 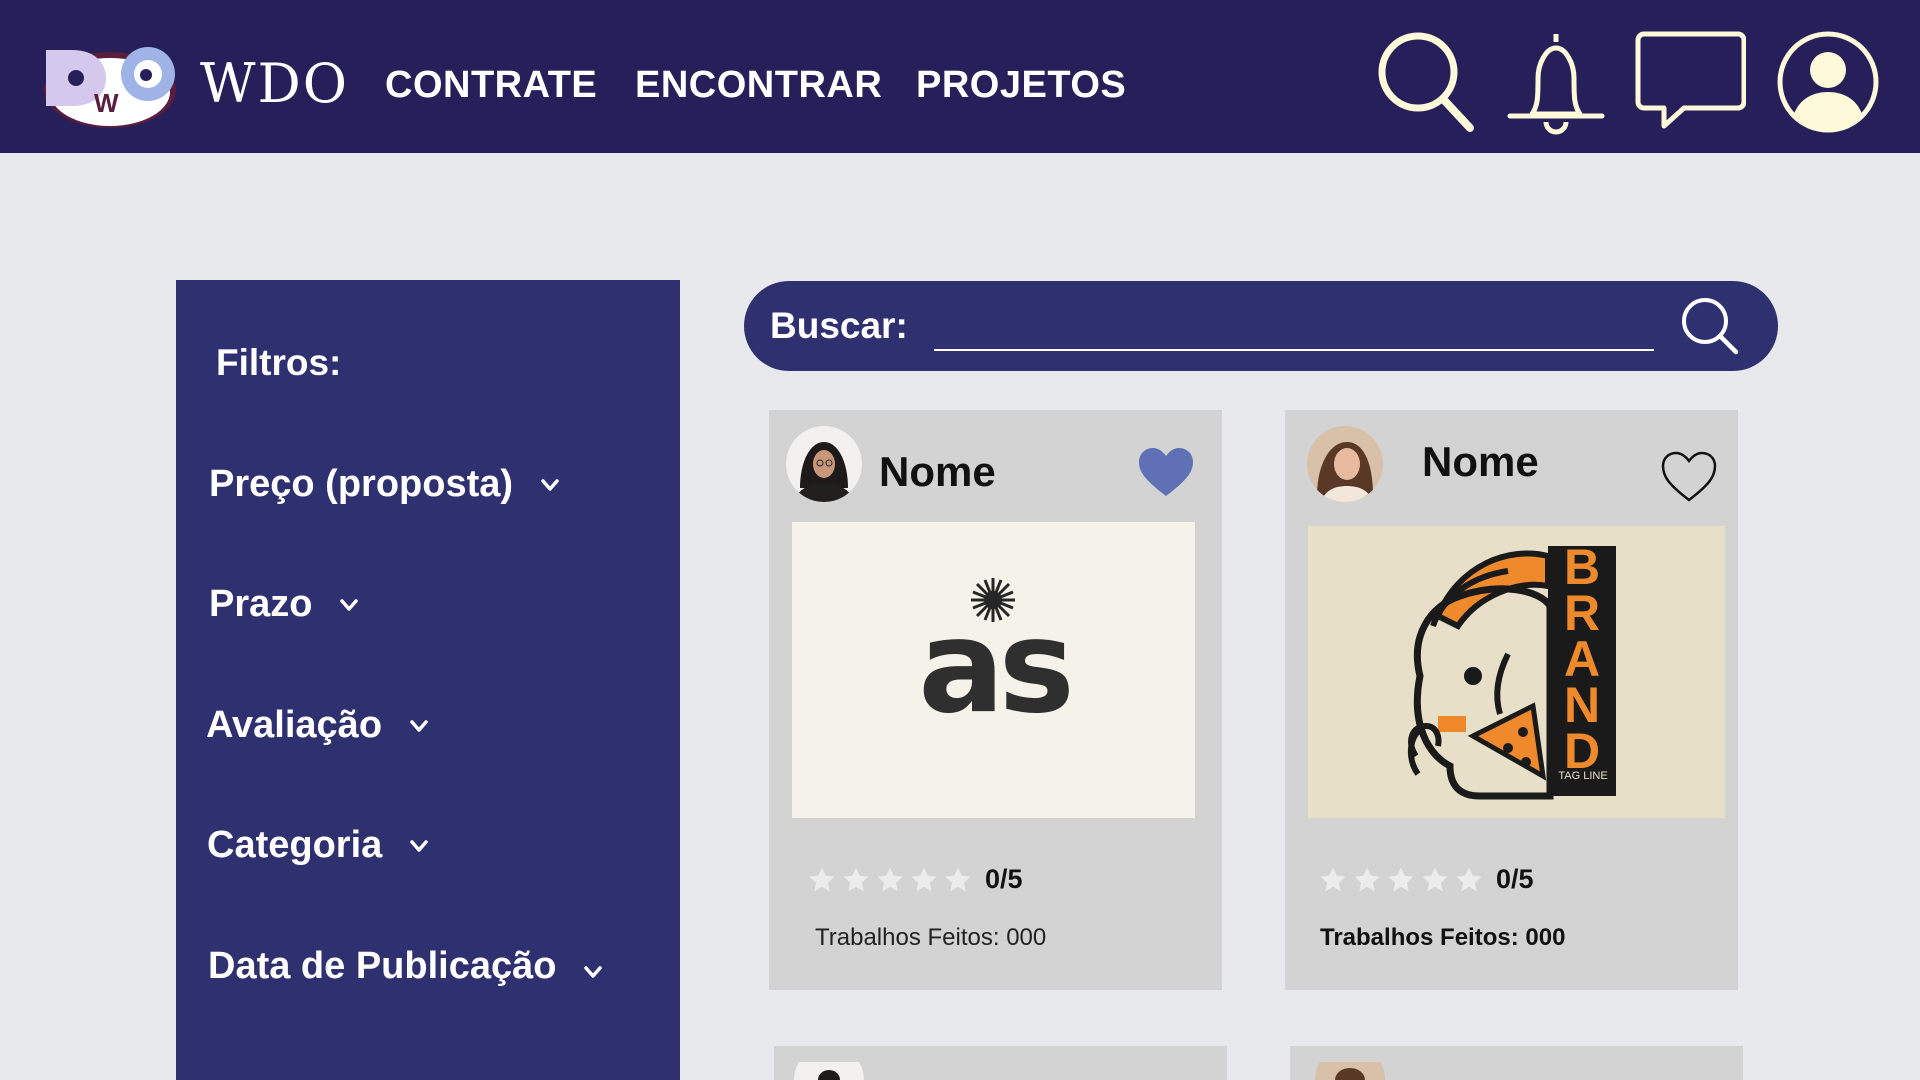 What do you see at coordinates (295, 845) in the screenshot?
I see `filter-category-label: Categoria` at bounding box center [295, 845].